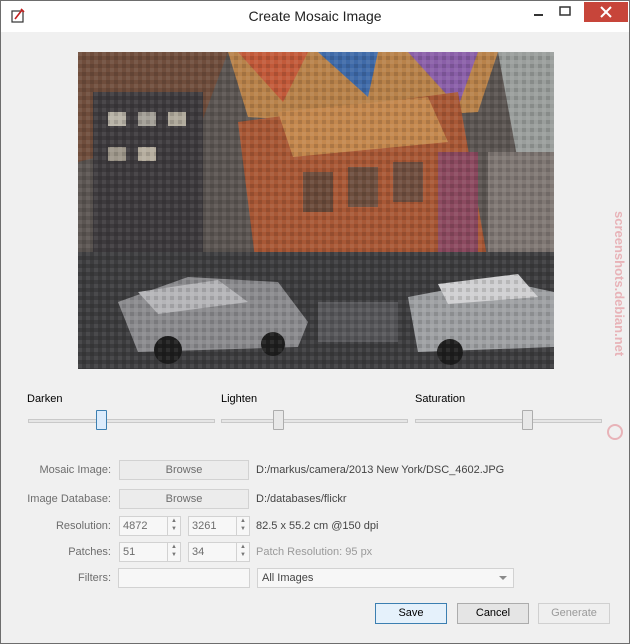 The height and width of the screenshot is (644, 630). Describe the element at coordinates (45, 399) in the screenshot. I see `darken-label: Darken` at that location.